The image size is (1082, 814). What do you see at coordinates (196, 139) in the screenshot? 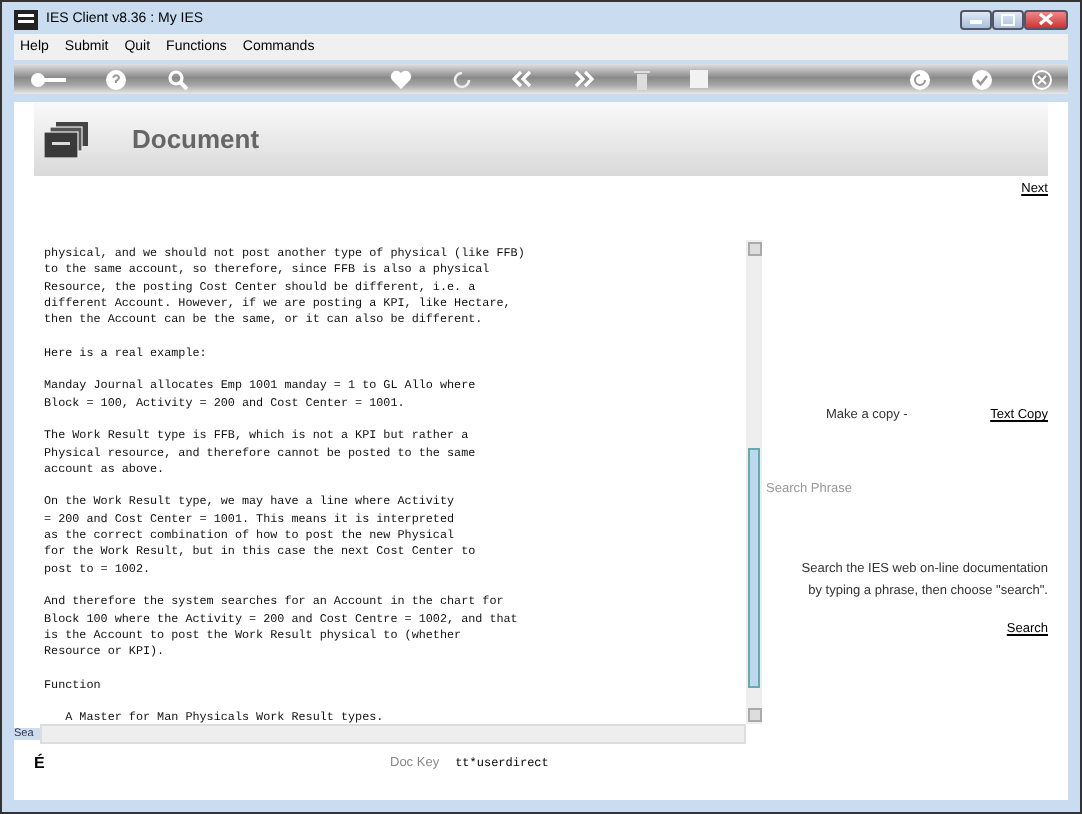
I see `page-title: Document` at bounding box center [196, 139].